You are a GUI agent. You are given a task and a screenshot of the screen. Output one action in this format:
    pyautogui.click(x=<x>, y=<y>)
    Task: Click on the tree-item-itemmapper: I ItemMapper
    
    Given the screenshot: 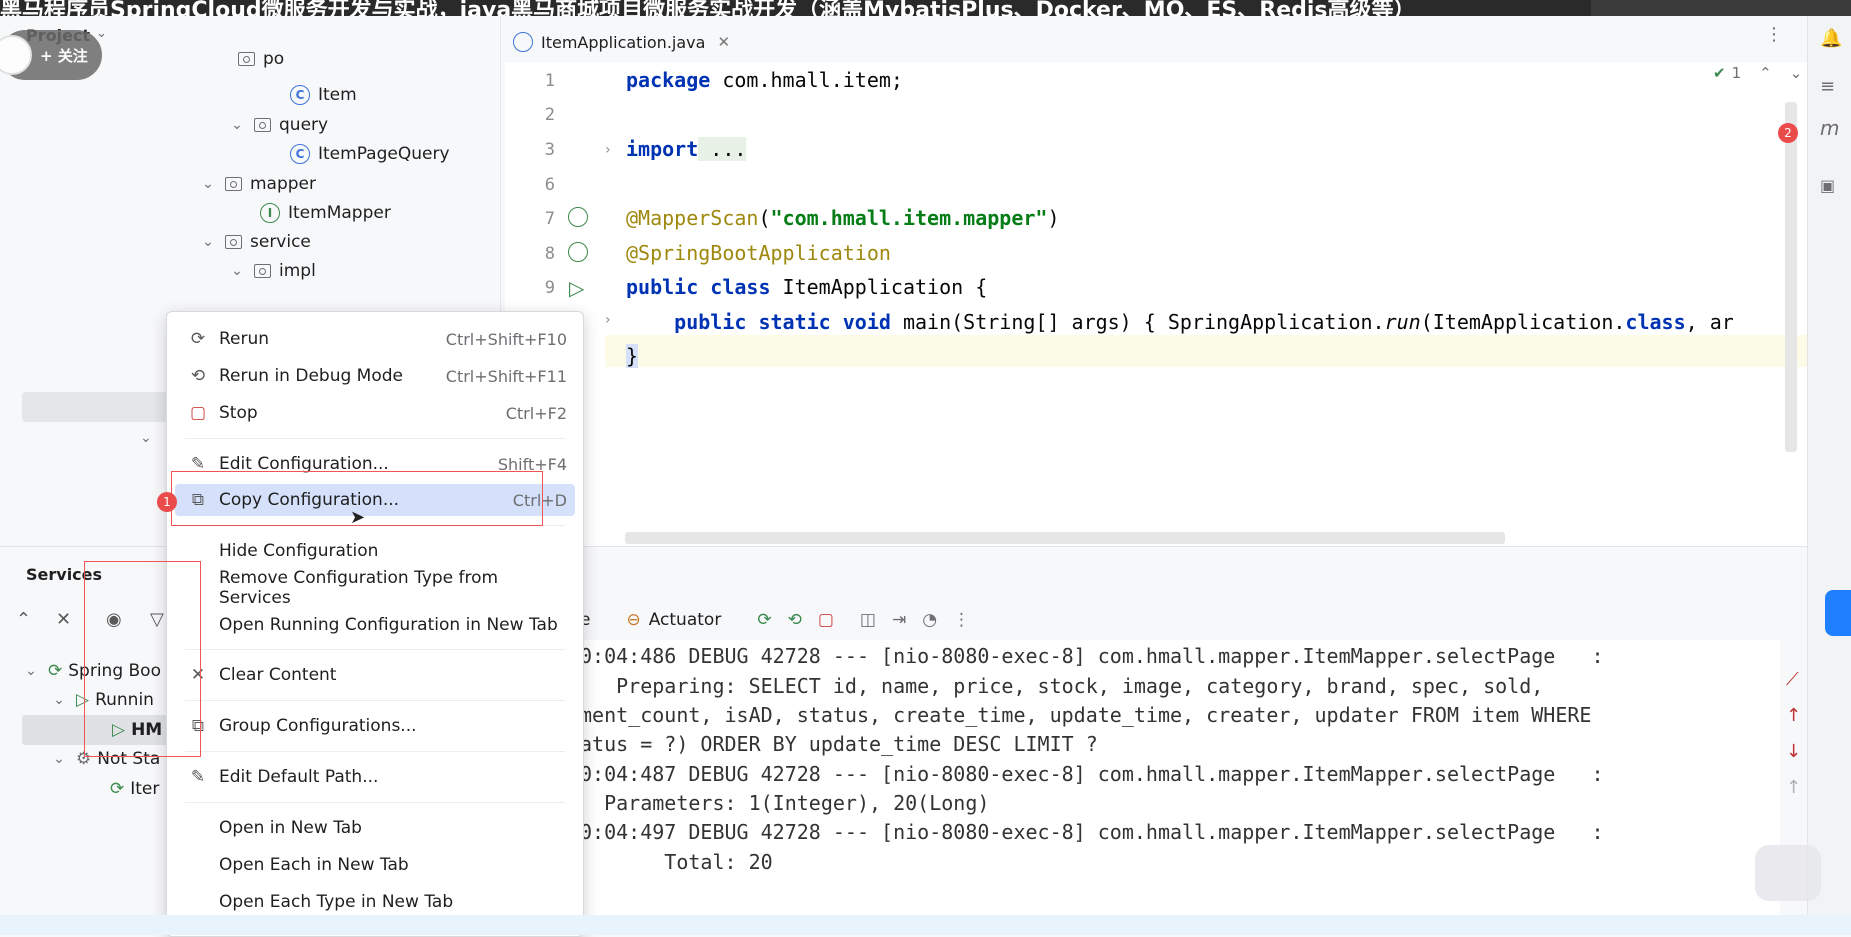 What is the action you would take?
    pyautogui.click(x=325, y=213)
    